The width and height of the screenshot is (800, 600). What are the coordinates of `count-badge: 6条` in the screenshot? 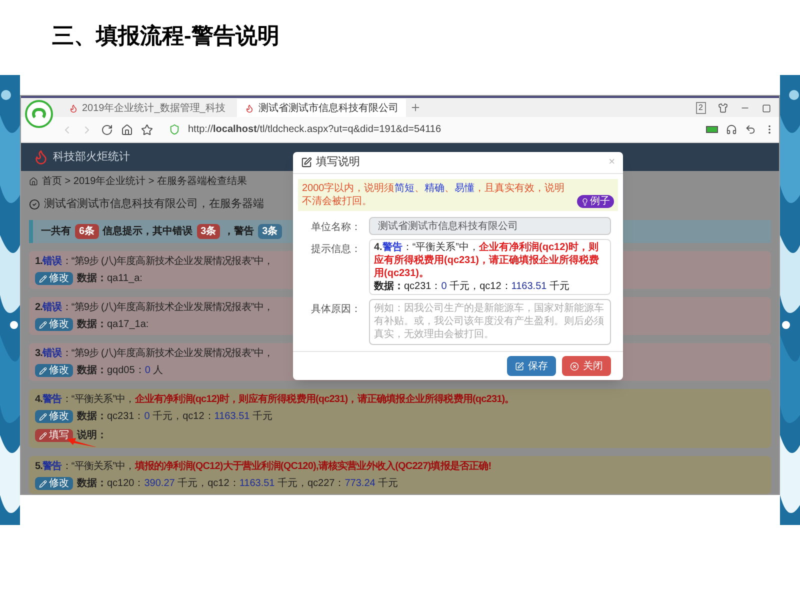 It's located at (87, 231).